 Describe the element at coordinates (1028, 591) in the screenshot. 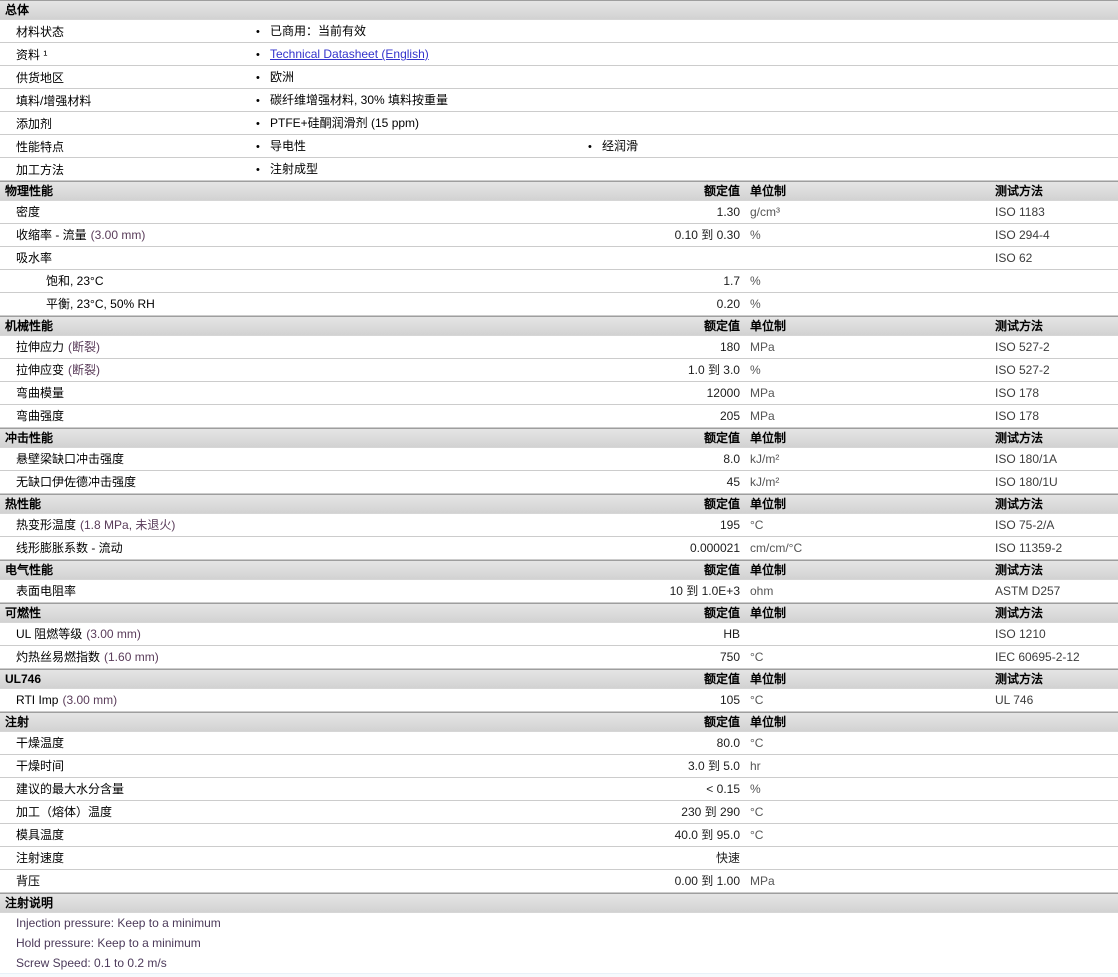

I see `test-method: ASTM D257` at that location.